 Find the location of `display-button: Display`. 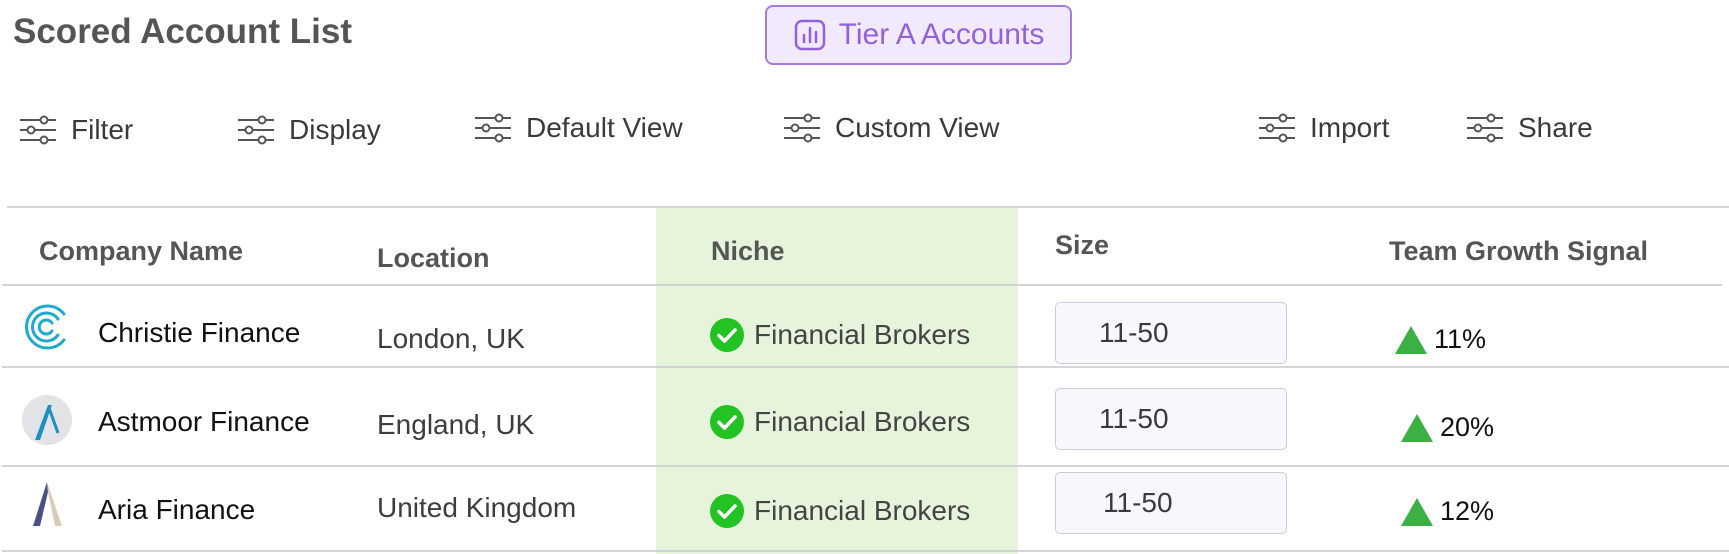

display-button: Display is located at coordinates (309, 130).